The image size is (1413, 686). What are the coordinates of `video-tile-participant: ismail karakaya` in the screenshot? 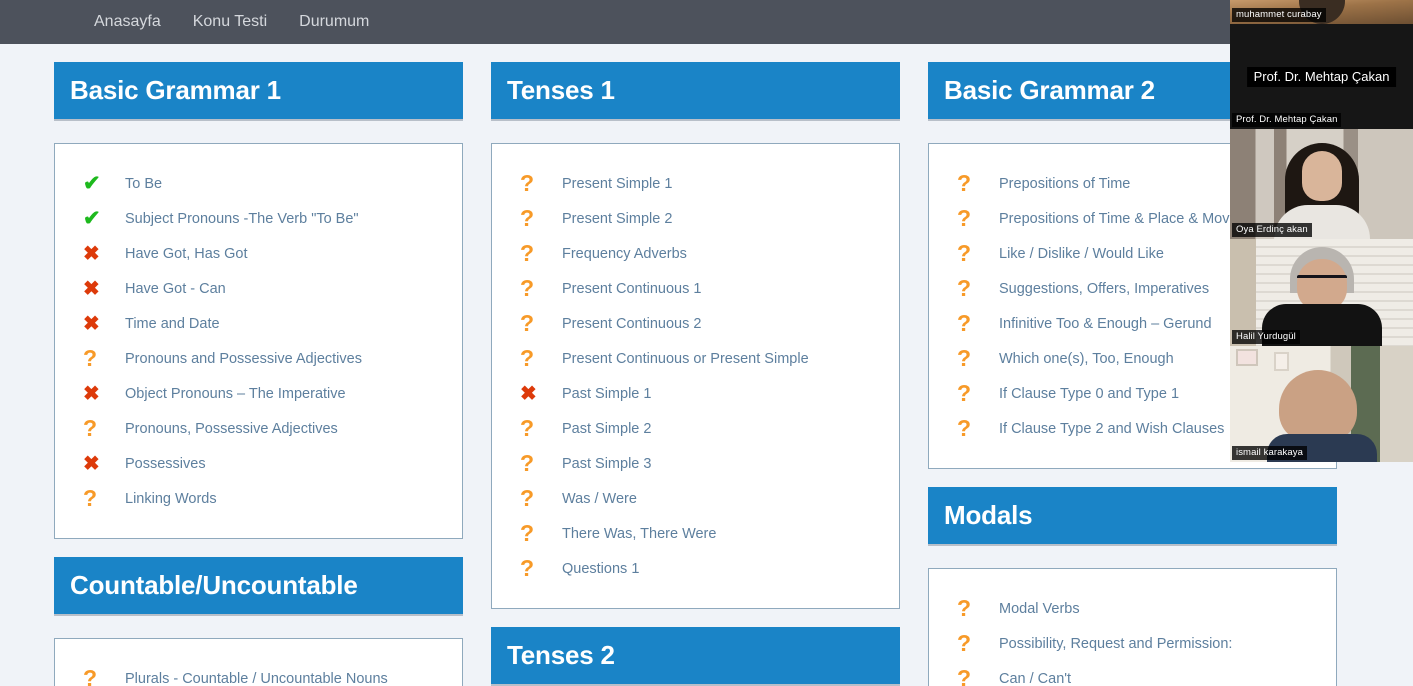 It's located at (1321, 404).